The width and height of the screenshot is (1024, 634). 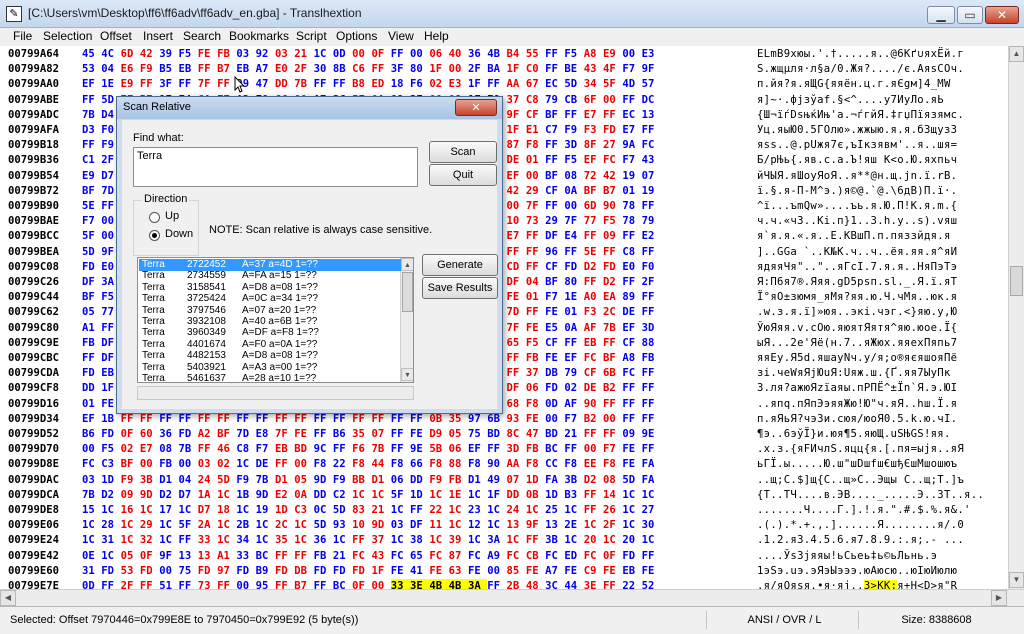 What do you see at coordinates (91, 130) in the screenshot?
I see `hex-byte: D3` at bounding box center [91, 130].